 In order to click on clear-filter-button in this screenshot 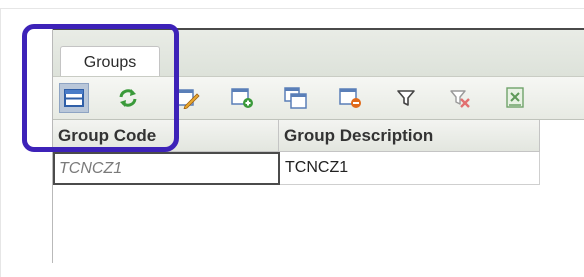, I will do `click(460, 98)`.